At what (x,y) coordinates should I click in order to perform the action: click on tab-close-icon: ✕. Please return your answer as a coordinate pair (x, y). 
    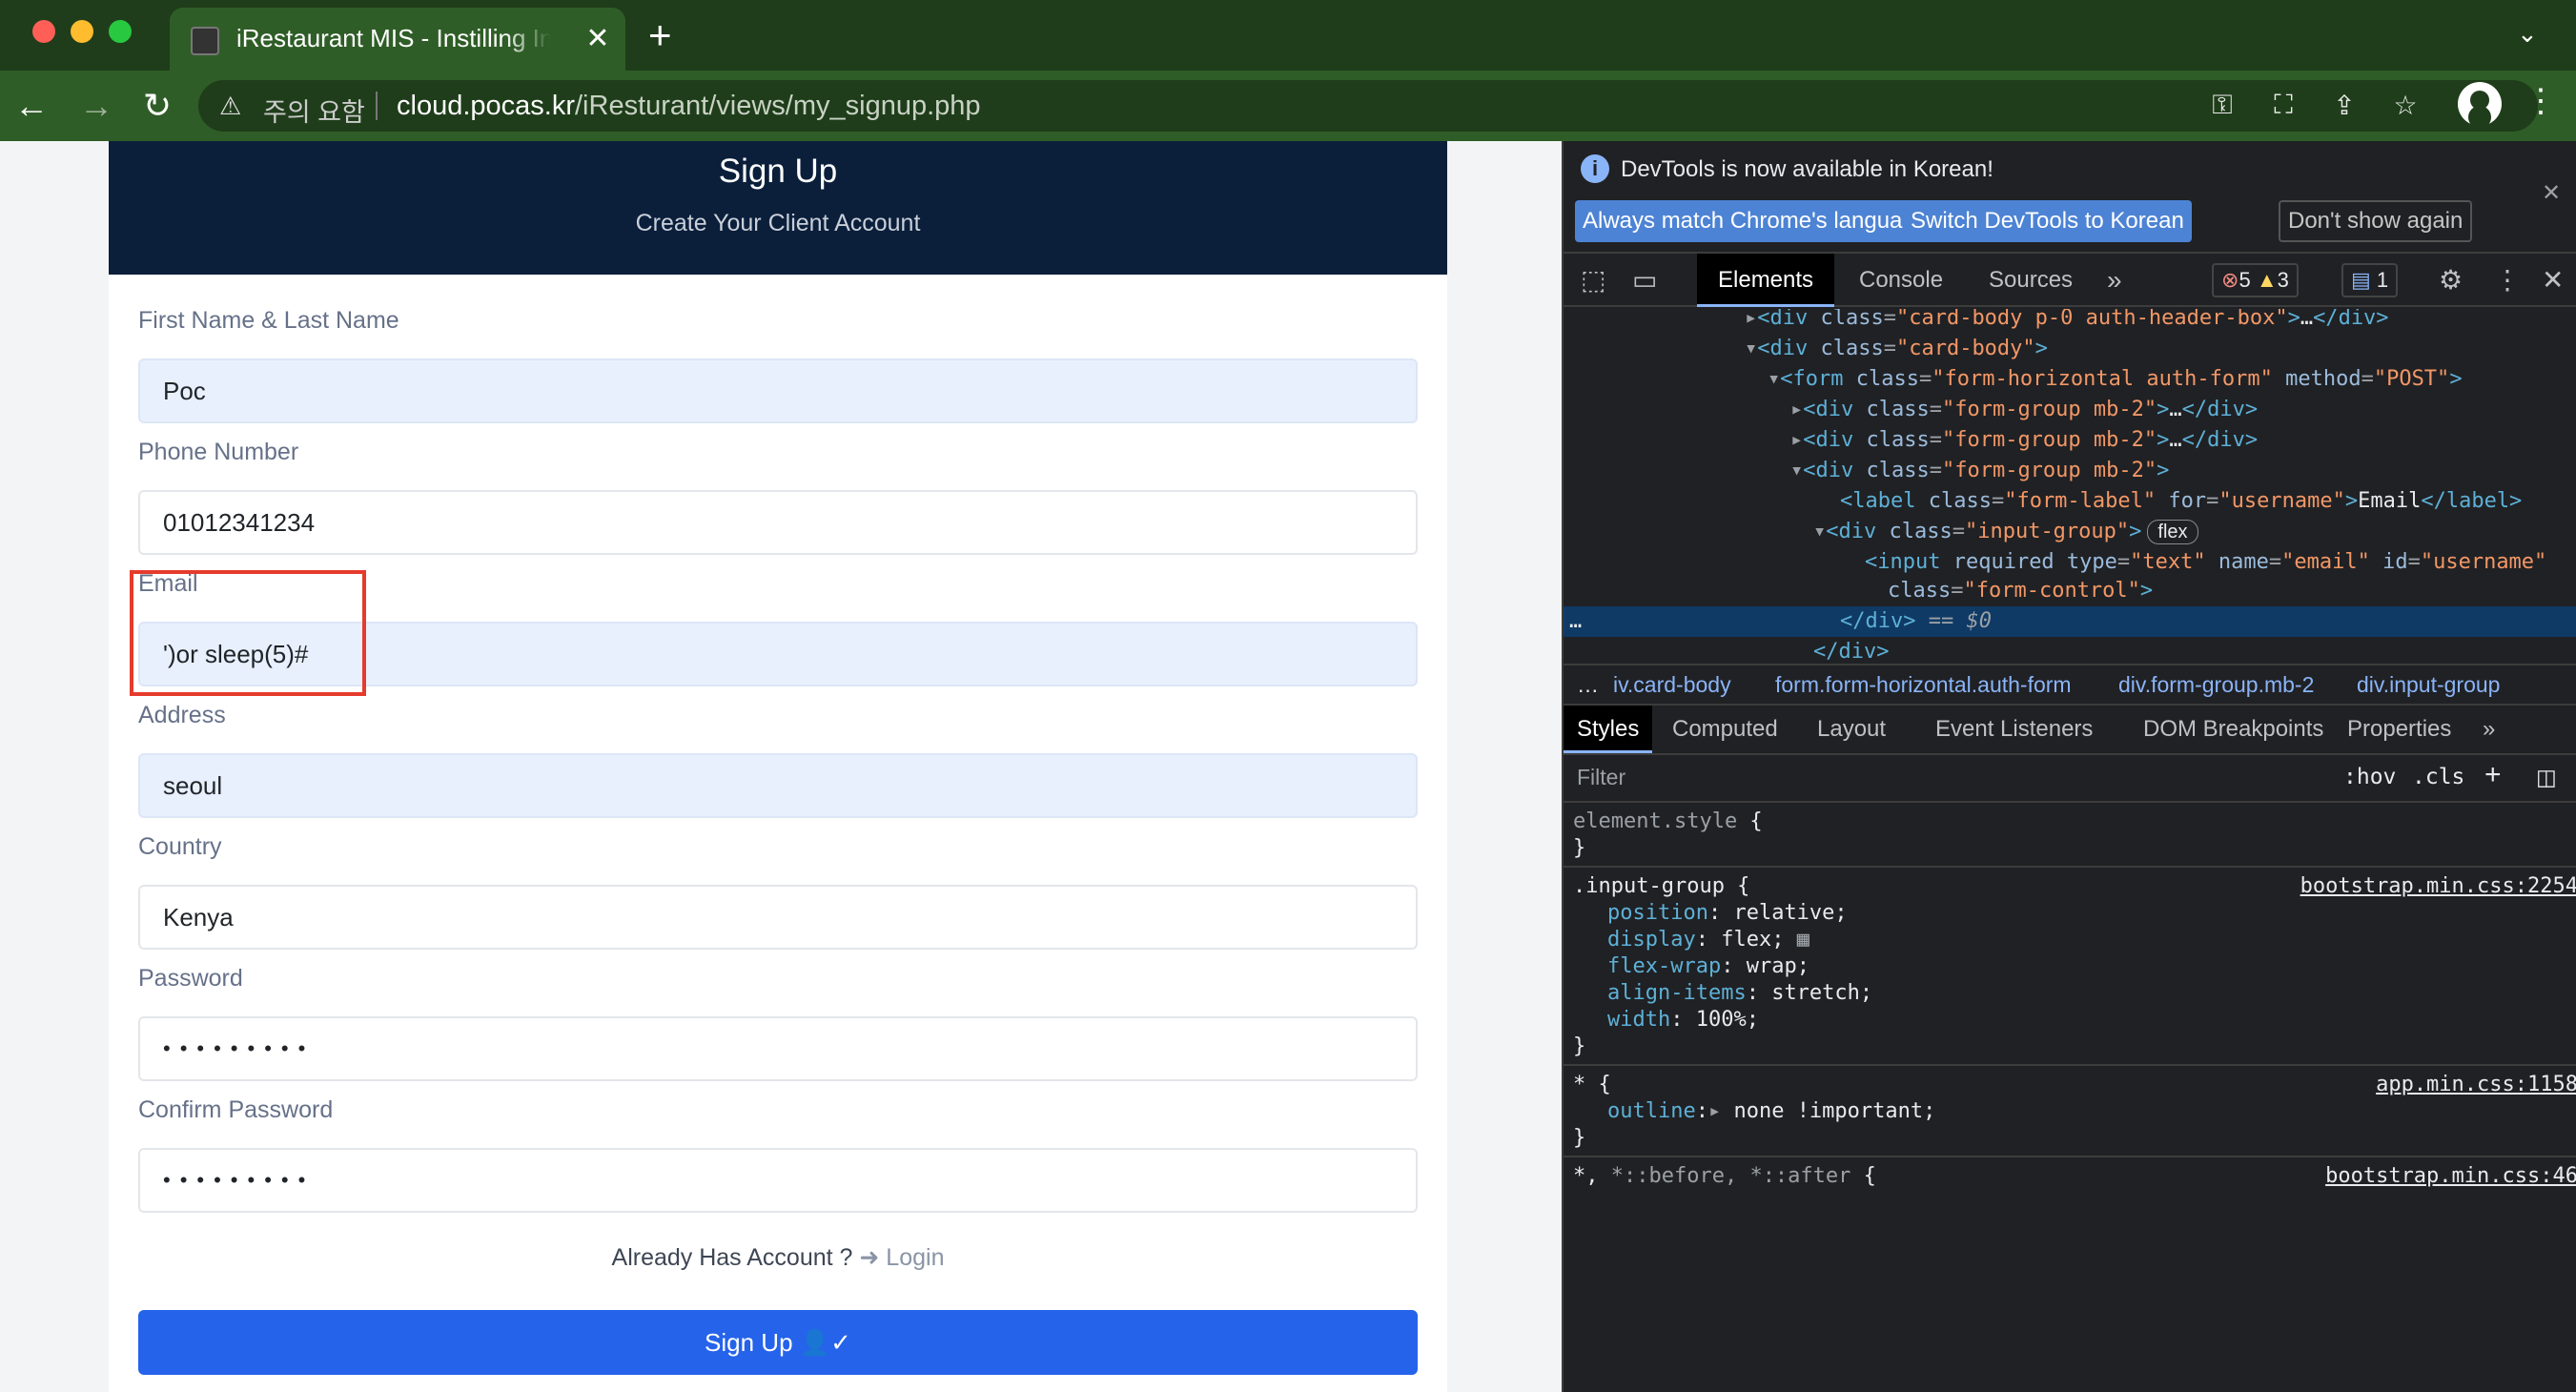
    Looking at the image, I should click on (598, 39).